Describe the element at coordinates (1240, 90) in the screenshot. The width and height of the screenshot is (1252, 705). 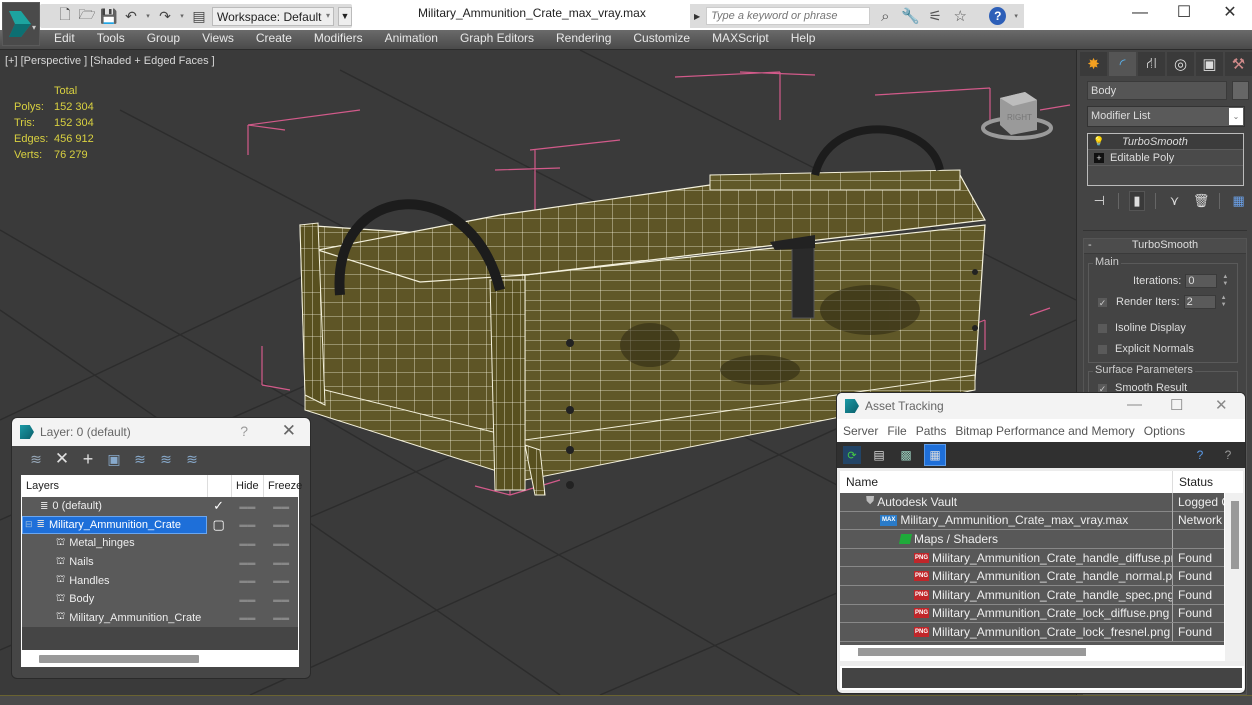
I see `object-color-swatch` at that location.